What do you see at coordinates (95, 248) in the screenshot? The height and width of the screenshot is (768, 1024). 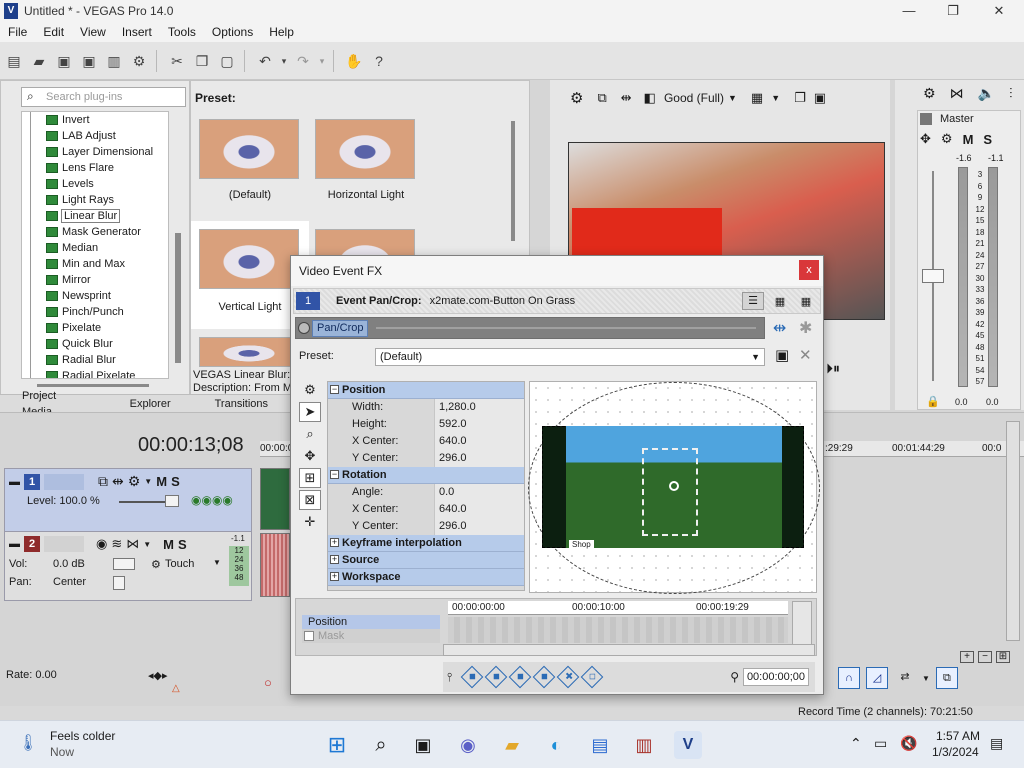 I see `plugin-item-median: Median` at bounding box center [95, 248].